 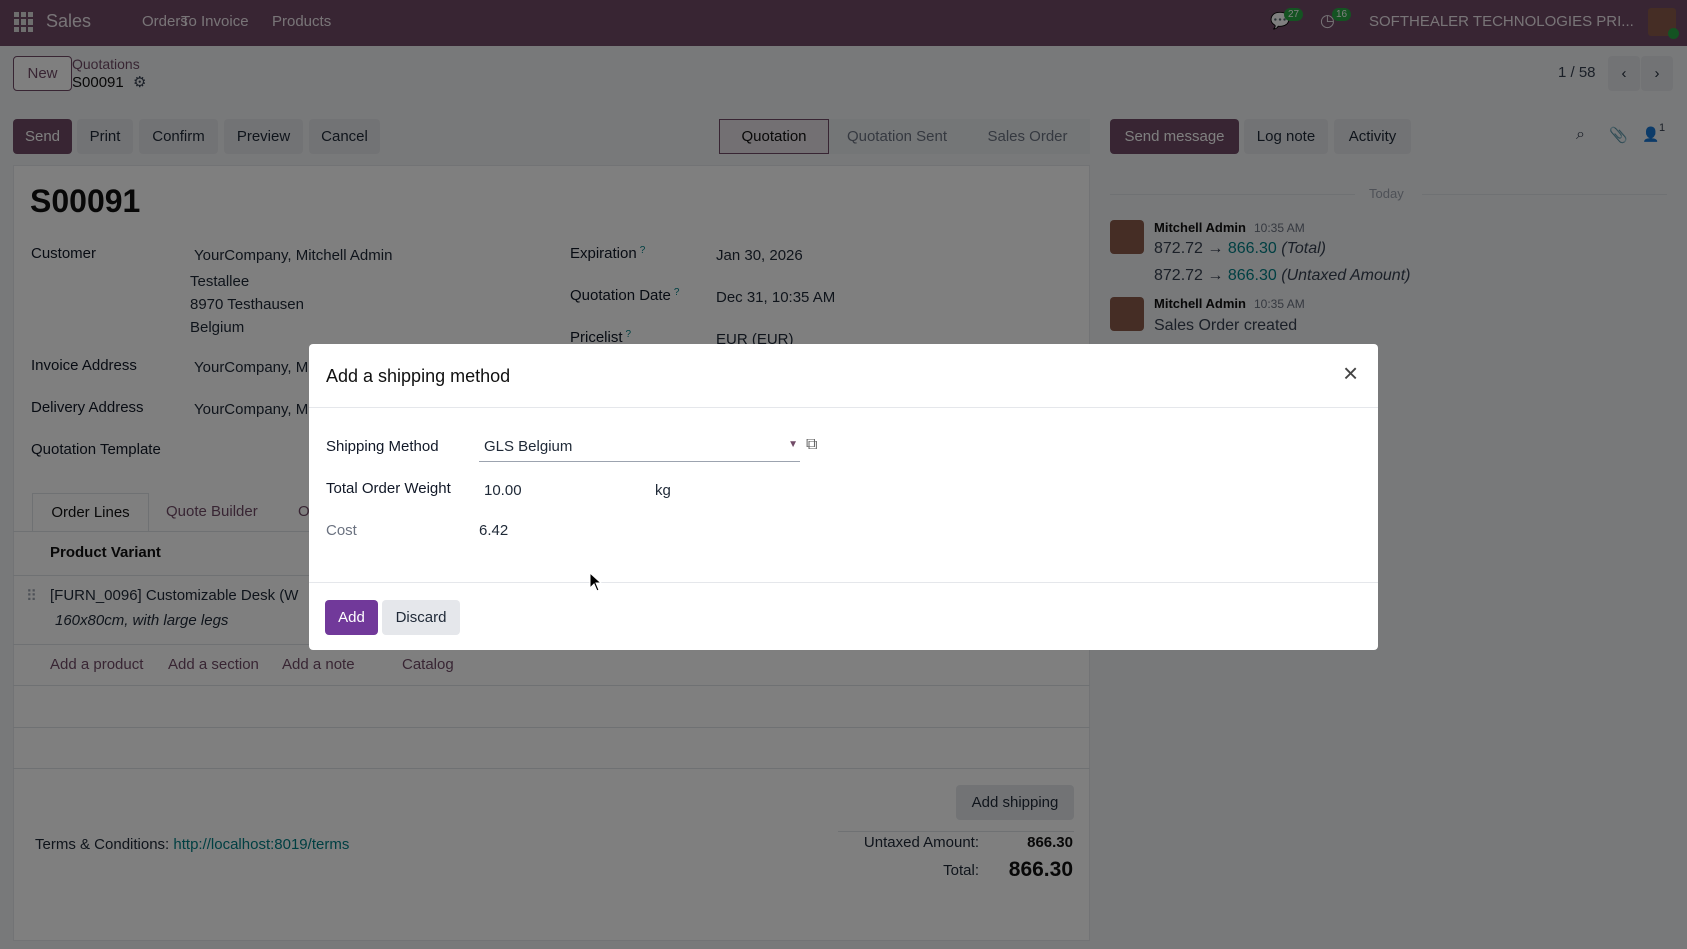 What do you see at coordinates (388, 488) in the screenshot?
I see `total-order-weight-label: Total Order Weight` at bounding box center [388, 488].